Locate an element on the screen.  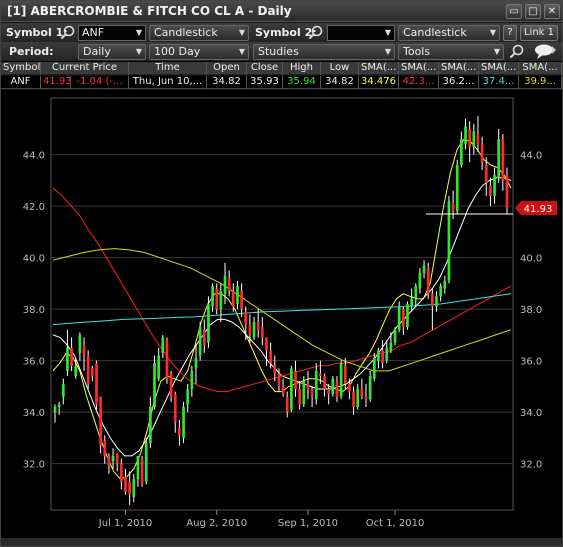
search-icon is located at coordinates (68, 32).